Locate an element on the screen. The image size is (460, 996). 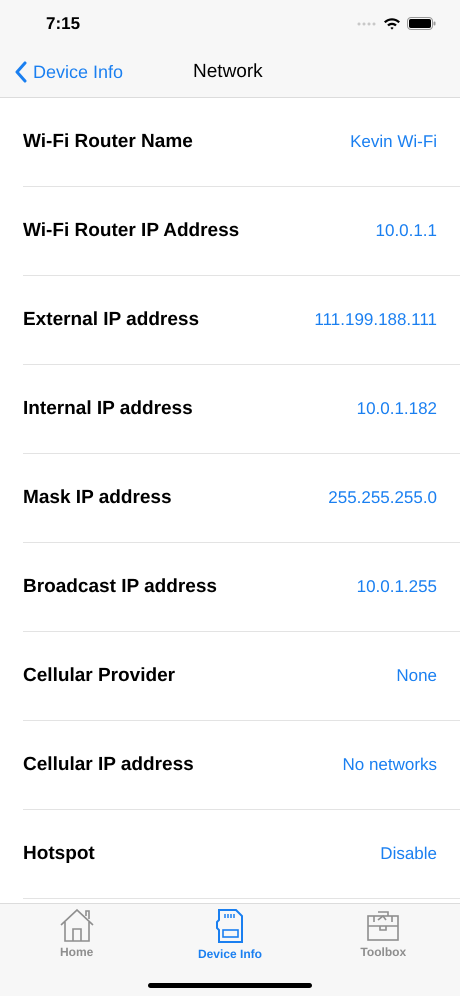
row-label: Cellular IP address is located at coordinates (108, 764).